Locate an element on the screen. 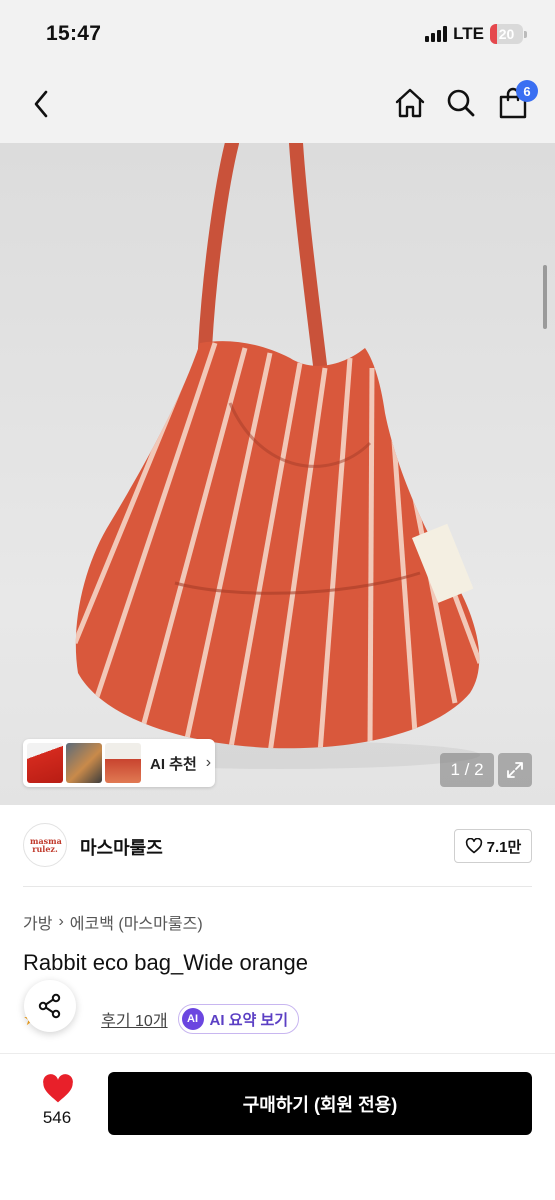 The width and height of the screenshot is (555, 1200). divider is located at coordinates (277, 886).